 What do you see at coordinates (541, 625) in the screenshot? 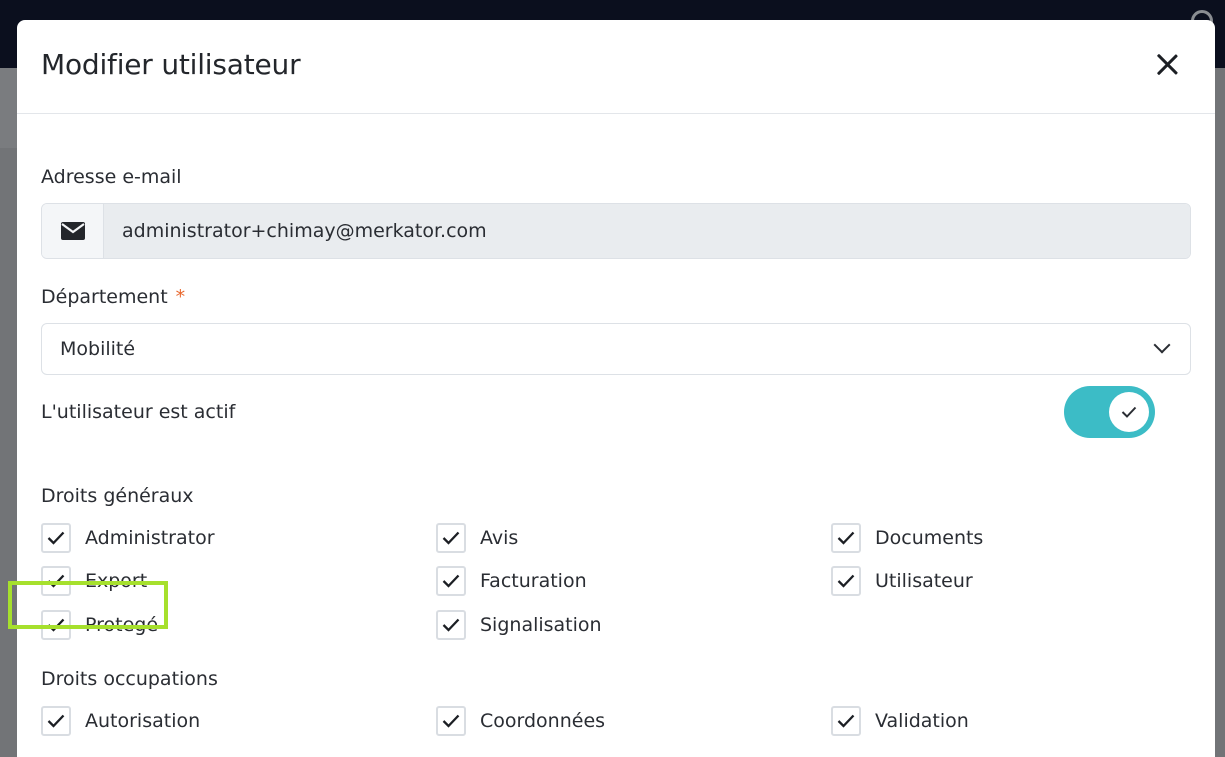
I see `checkbox-label: Signalisation` at bounding box center [541, 625].